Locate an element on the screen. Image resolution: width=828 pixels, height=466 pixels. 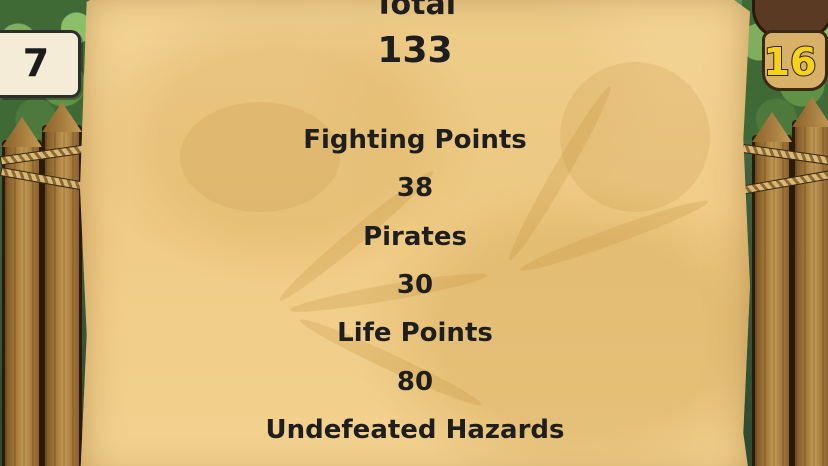
leaf-card-icon: 7 is located at coordinates (40, 64).